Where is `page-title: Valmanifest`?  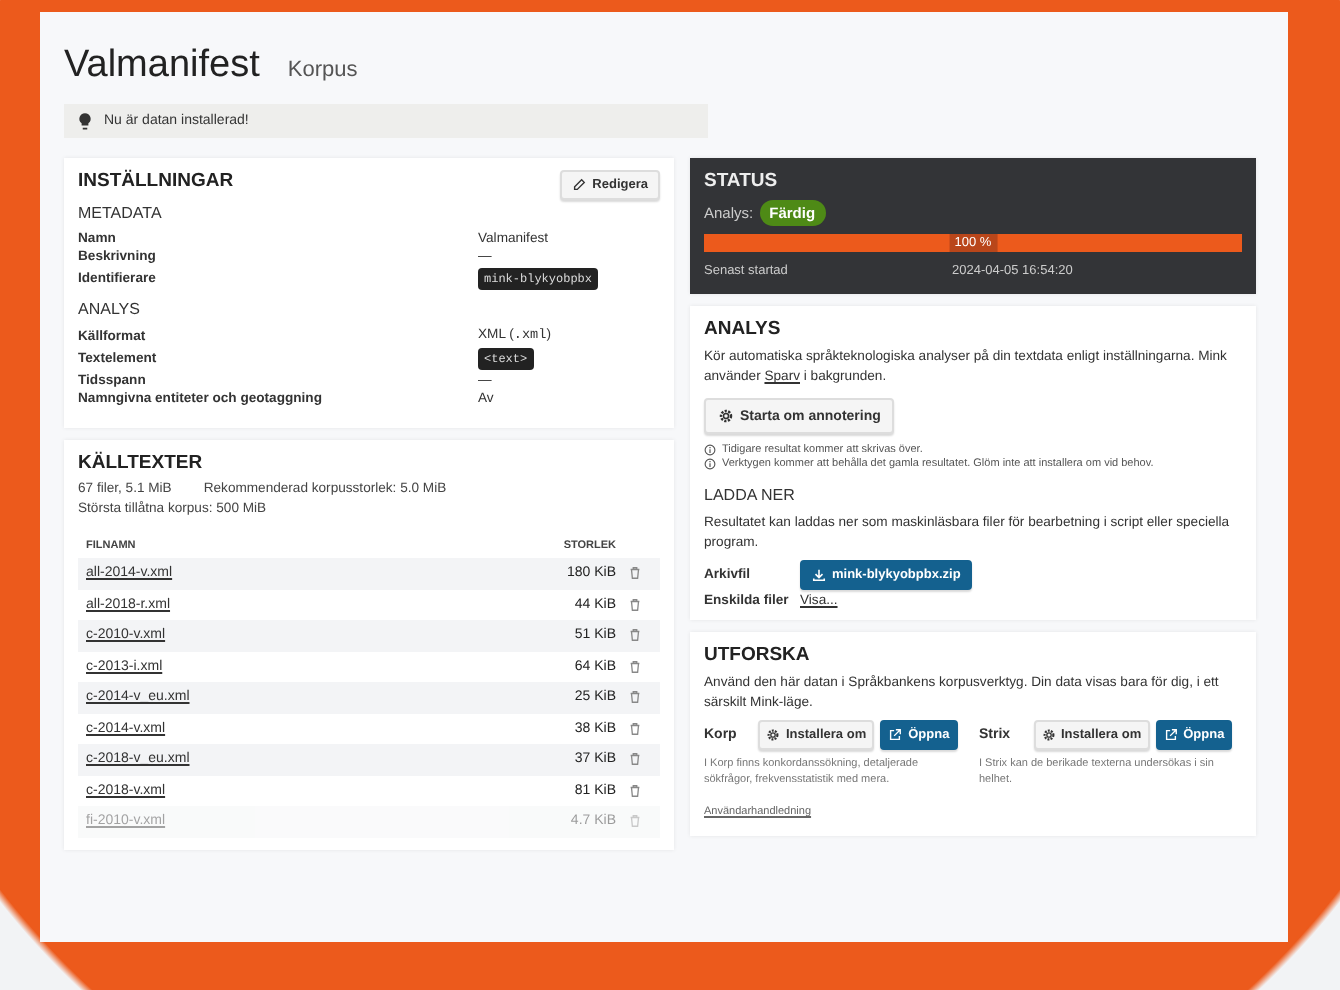 page-title: Valmanifest is located at coordinates (162, 66).